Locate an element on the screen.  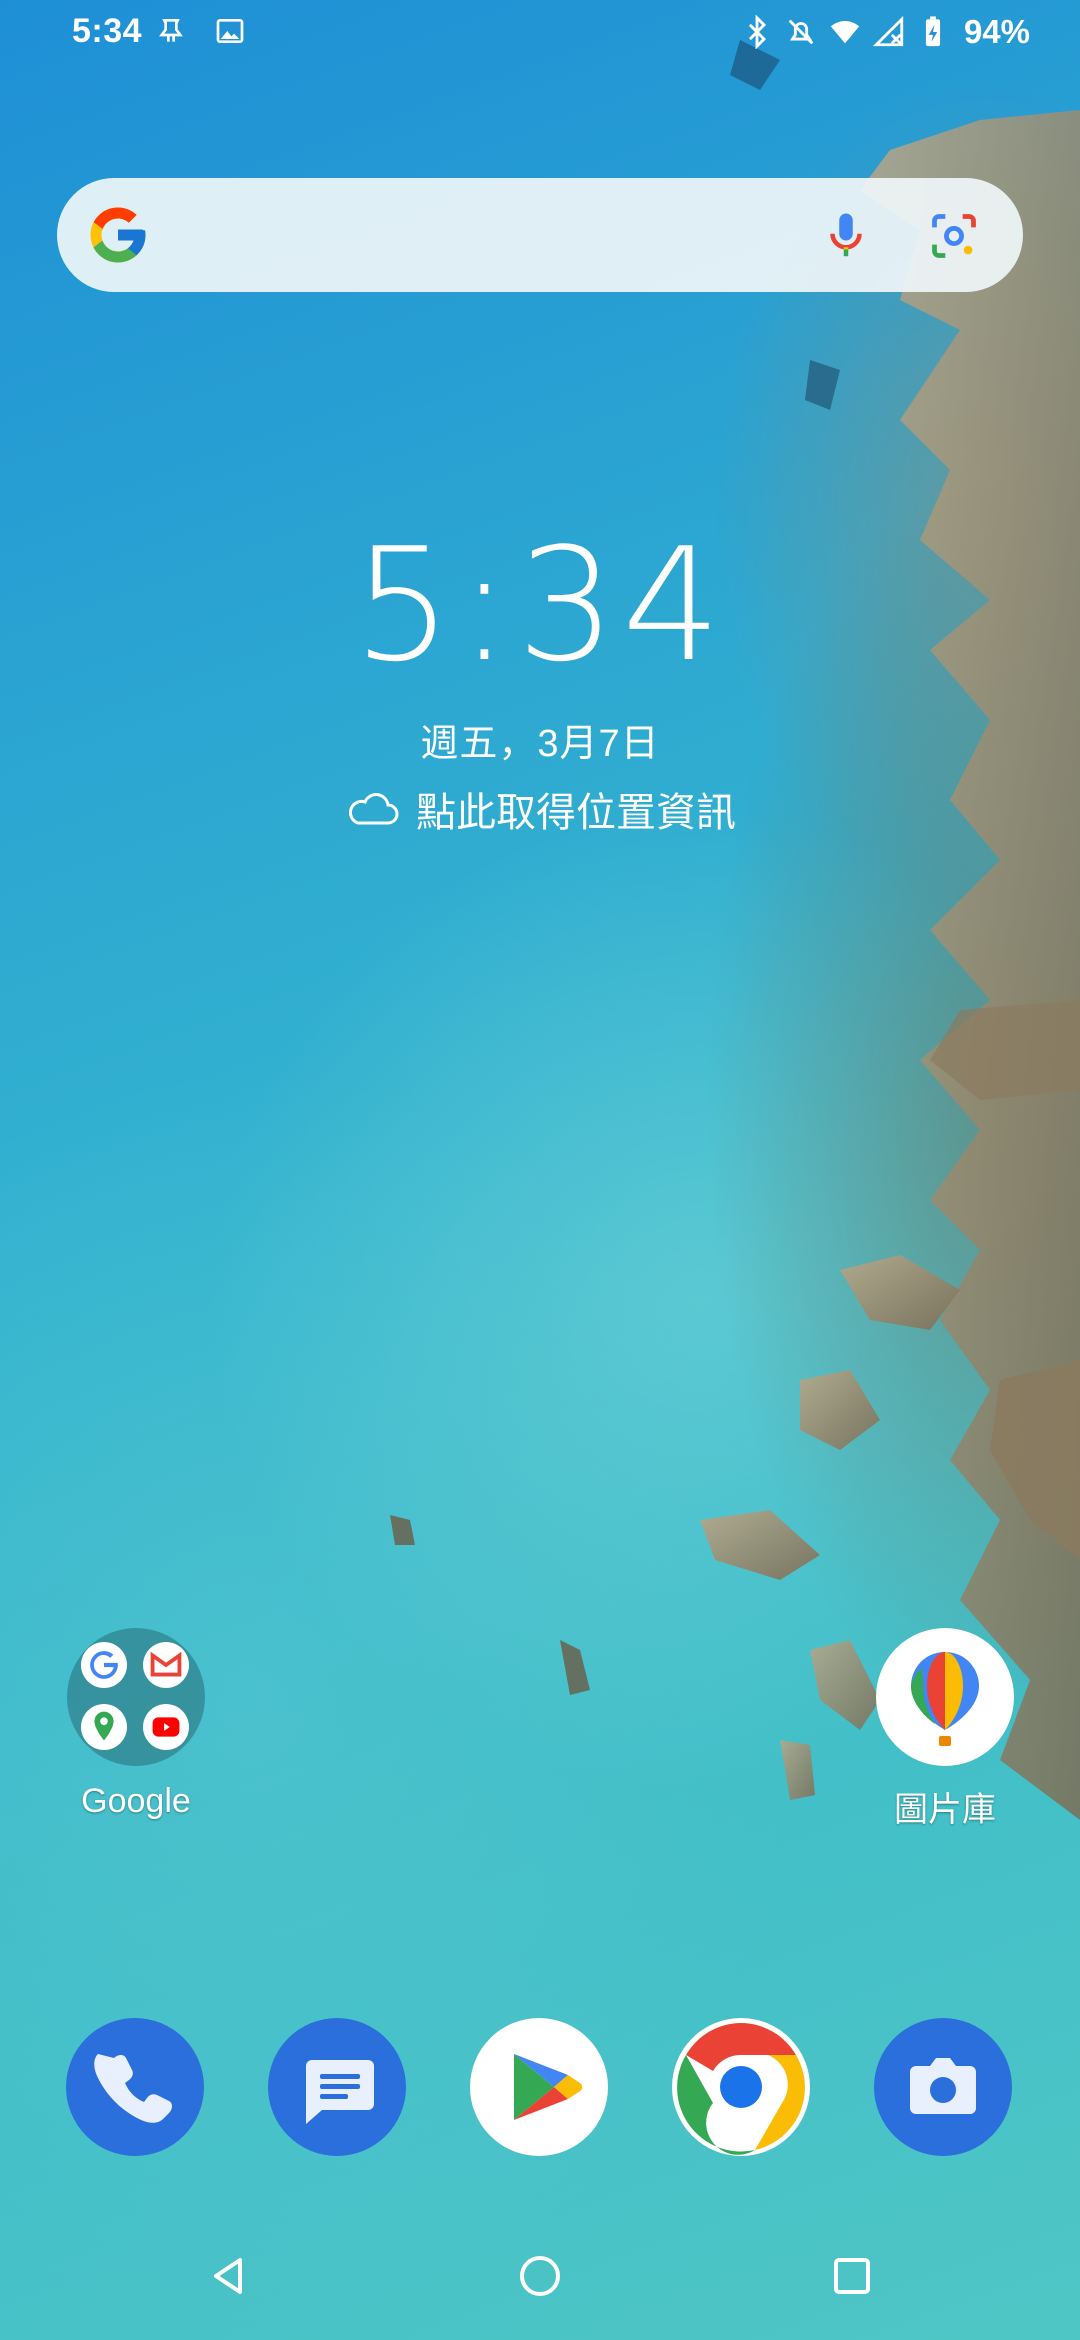
status-icons: 94% is located at coordinates (885, 32).